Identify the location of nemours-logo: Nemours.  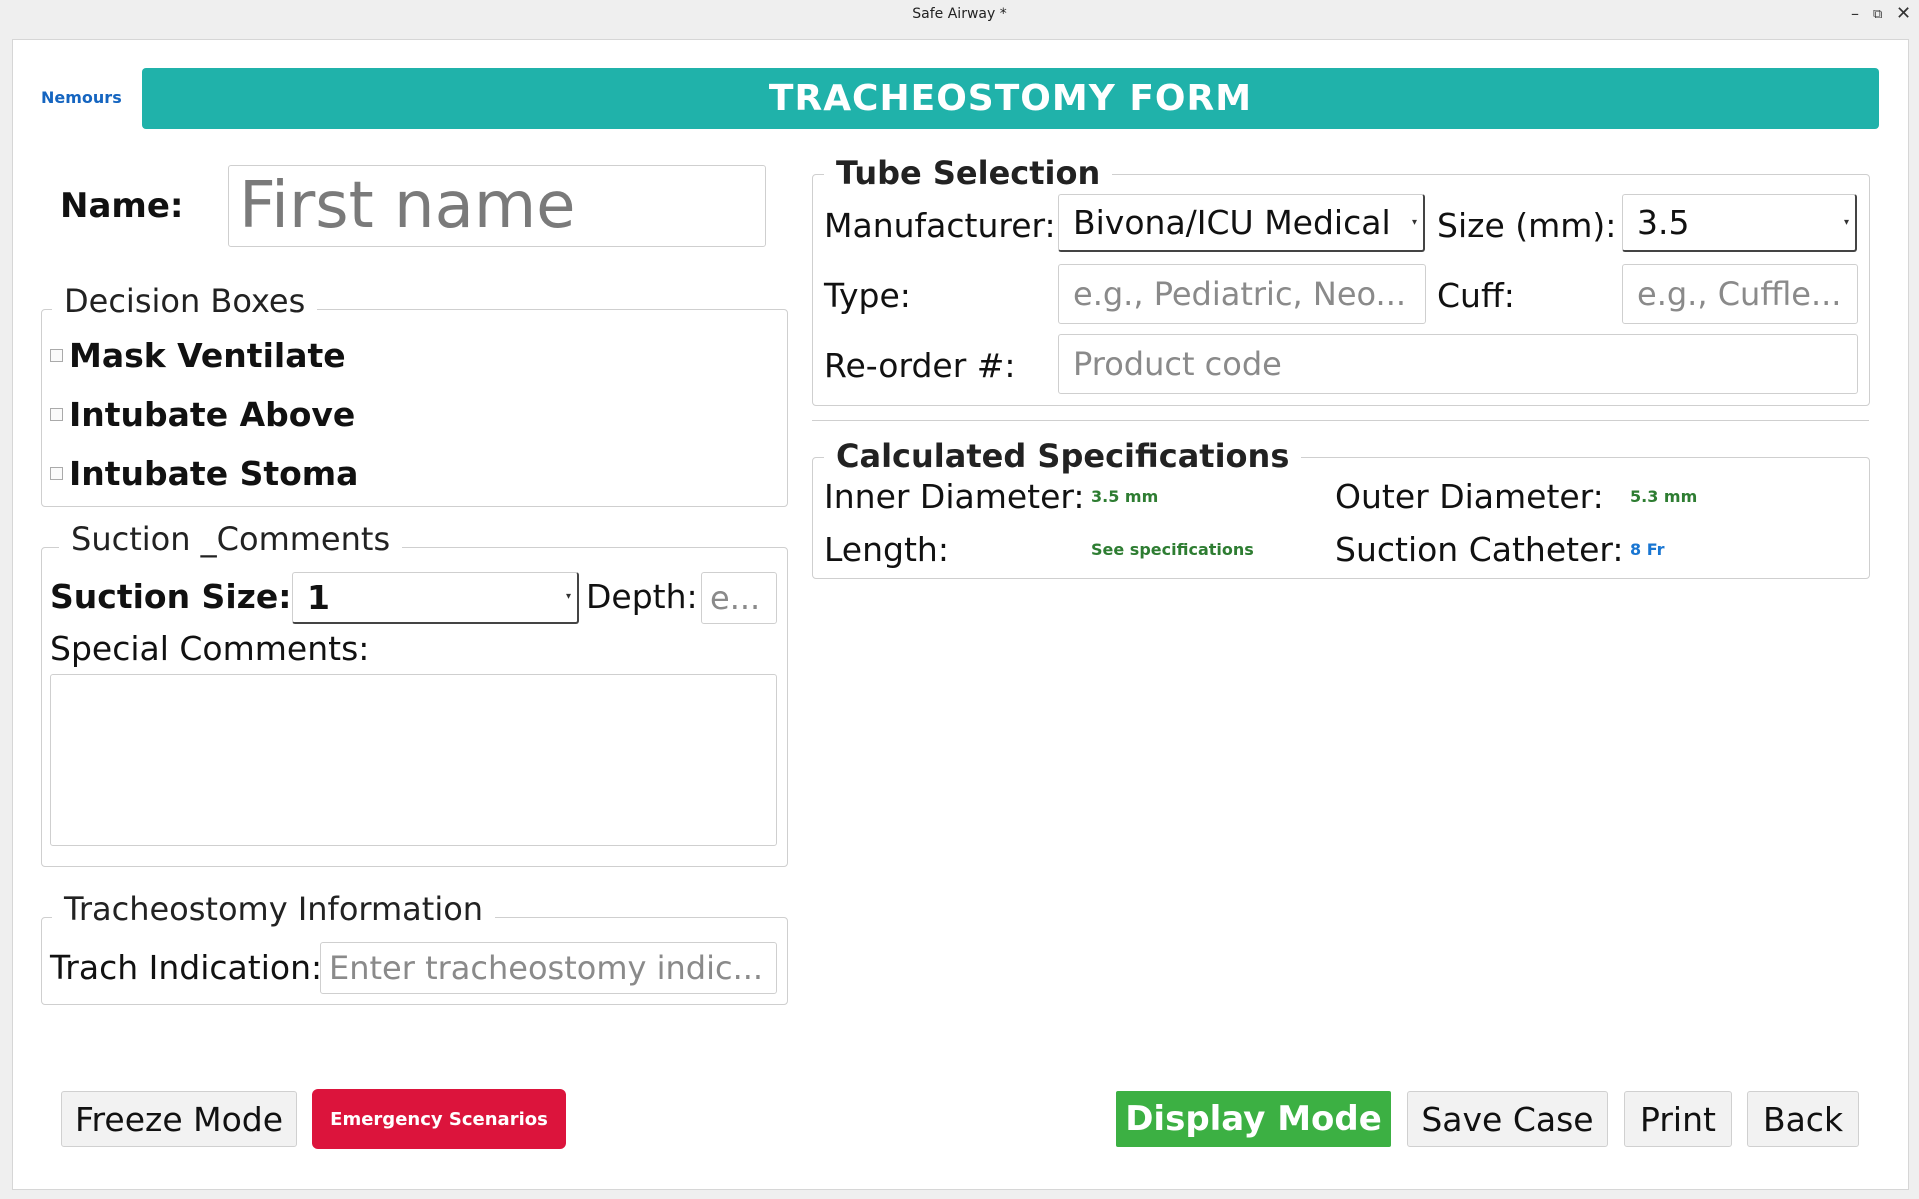
(81, 97).